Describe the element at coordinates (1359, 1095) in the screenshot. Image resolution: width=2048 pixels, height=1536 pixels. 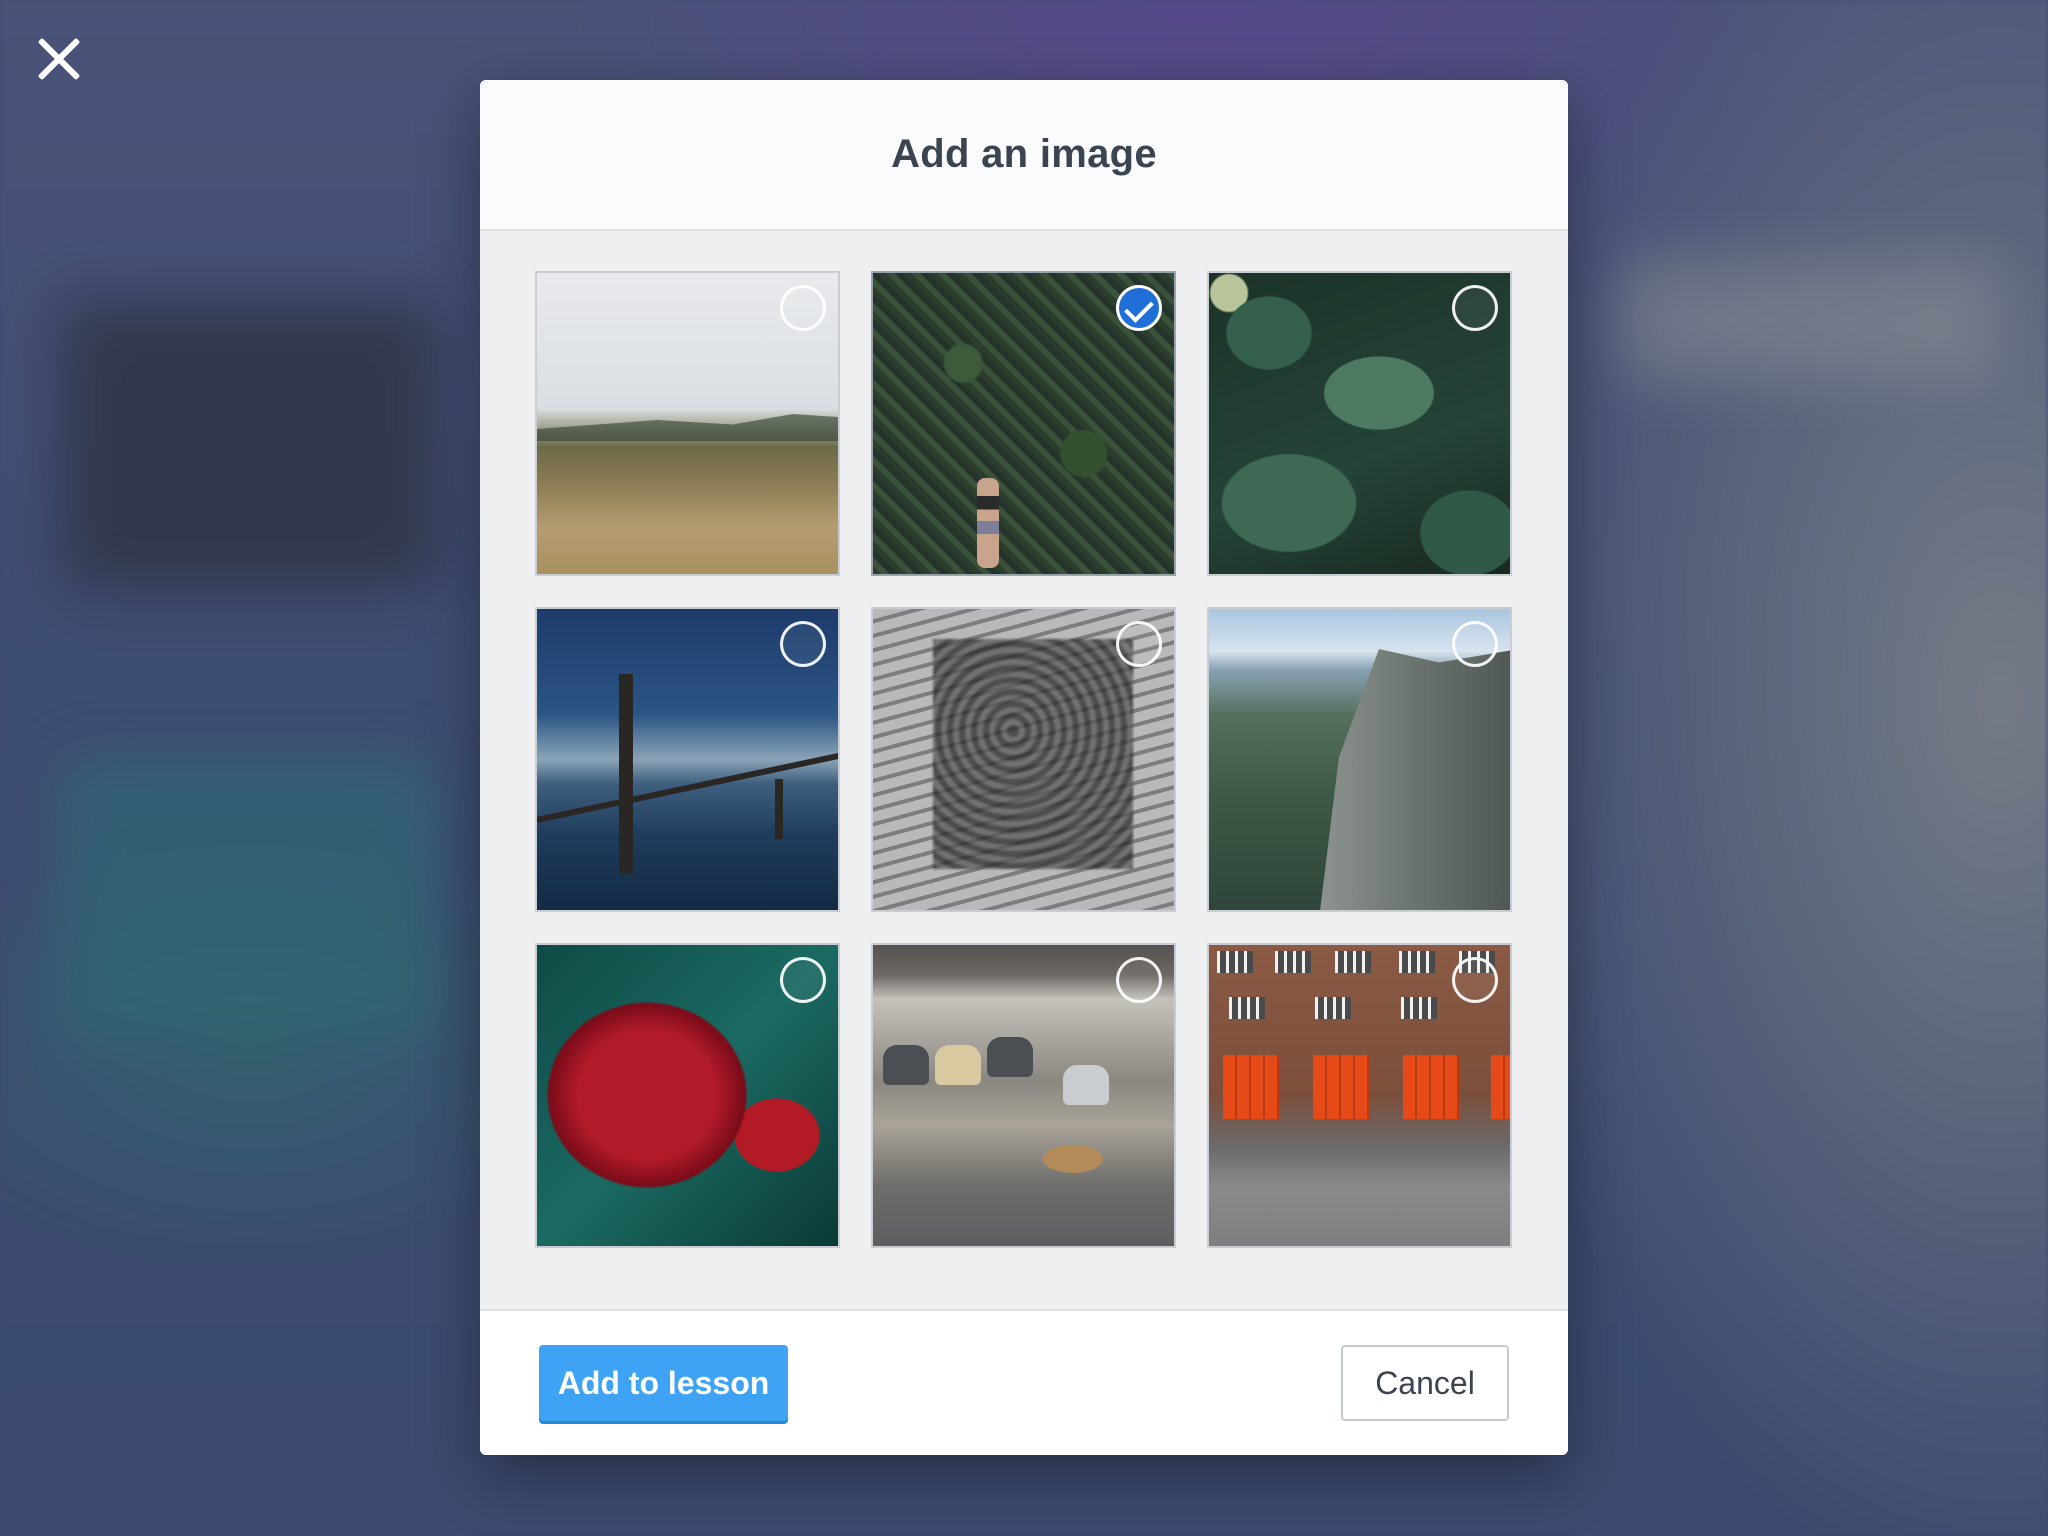
I see `image-tile-fire-station` at that location.